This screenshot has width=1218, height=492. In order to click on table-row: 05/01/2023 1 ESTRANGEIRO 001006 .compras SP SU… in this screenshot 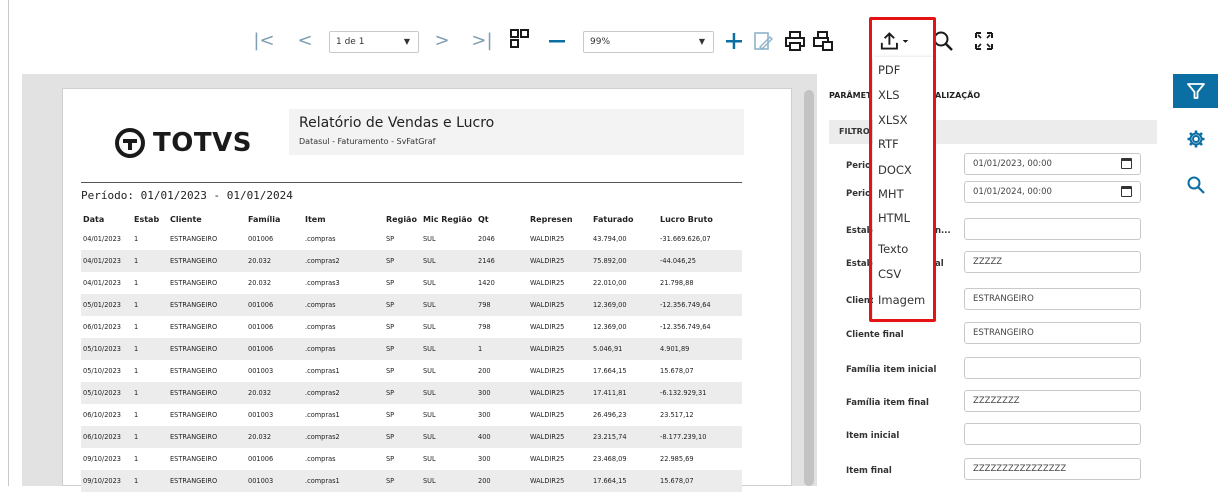, I will do `click(411, 305)`.